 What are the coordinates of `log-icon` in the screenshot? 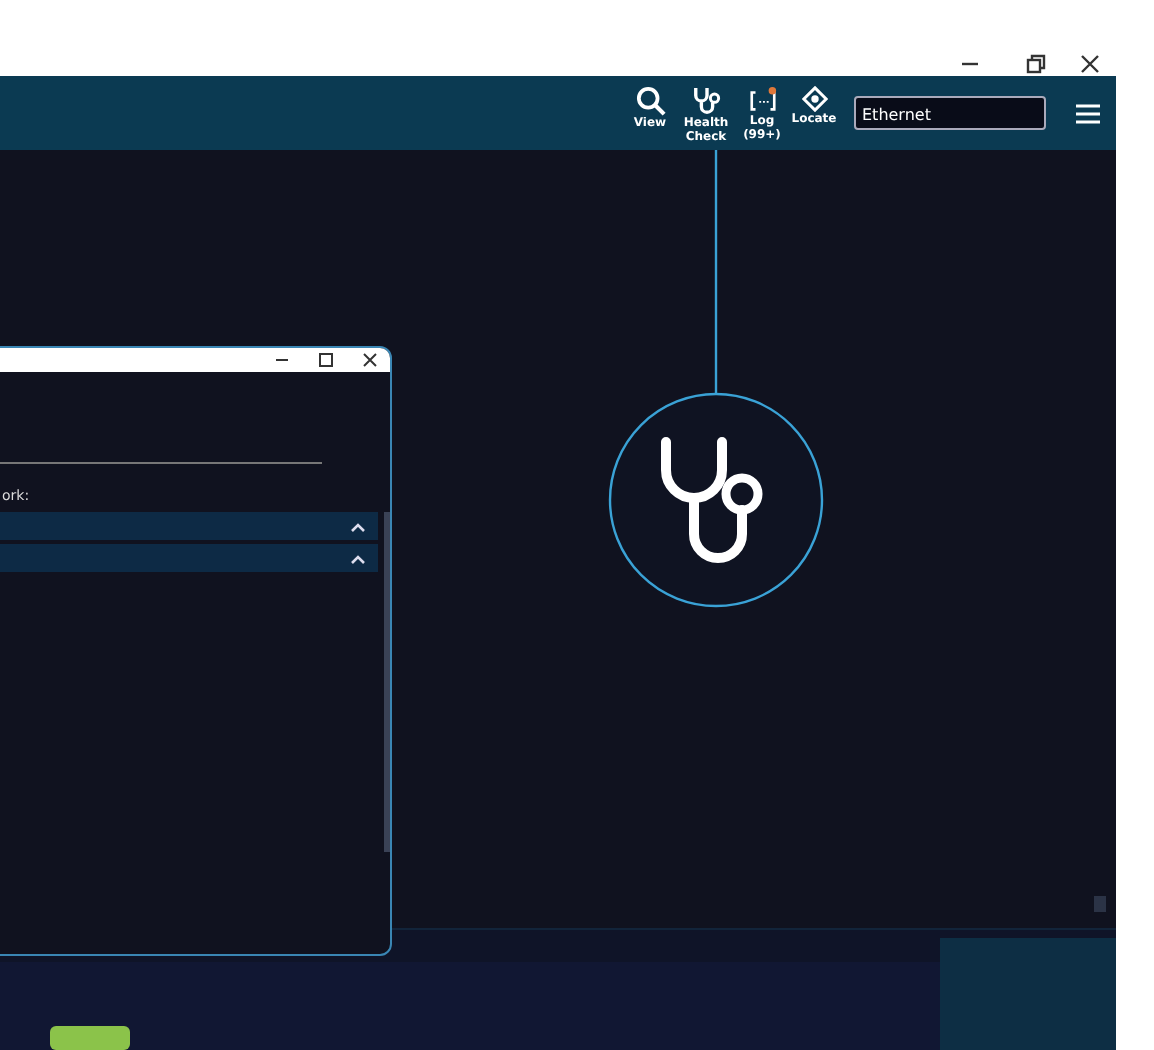 It's located at (762, 100).